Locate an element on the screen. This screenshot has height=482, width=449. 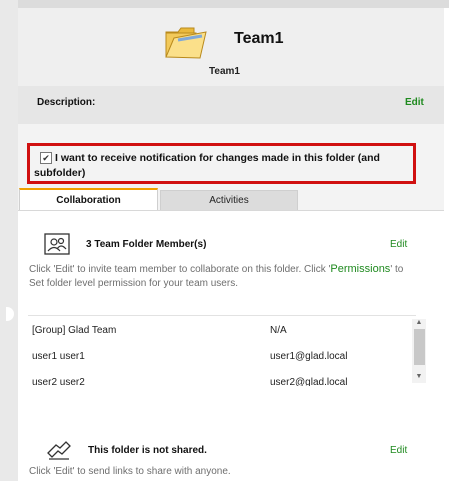
share-link-icon is located at coordinates (59, 450).